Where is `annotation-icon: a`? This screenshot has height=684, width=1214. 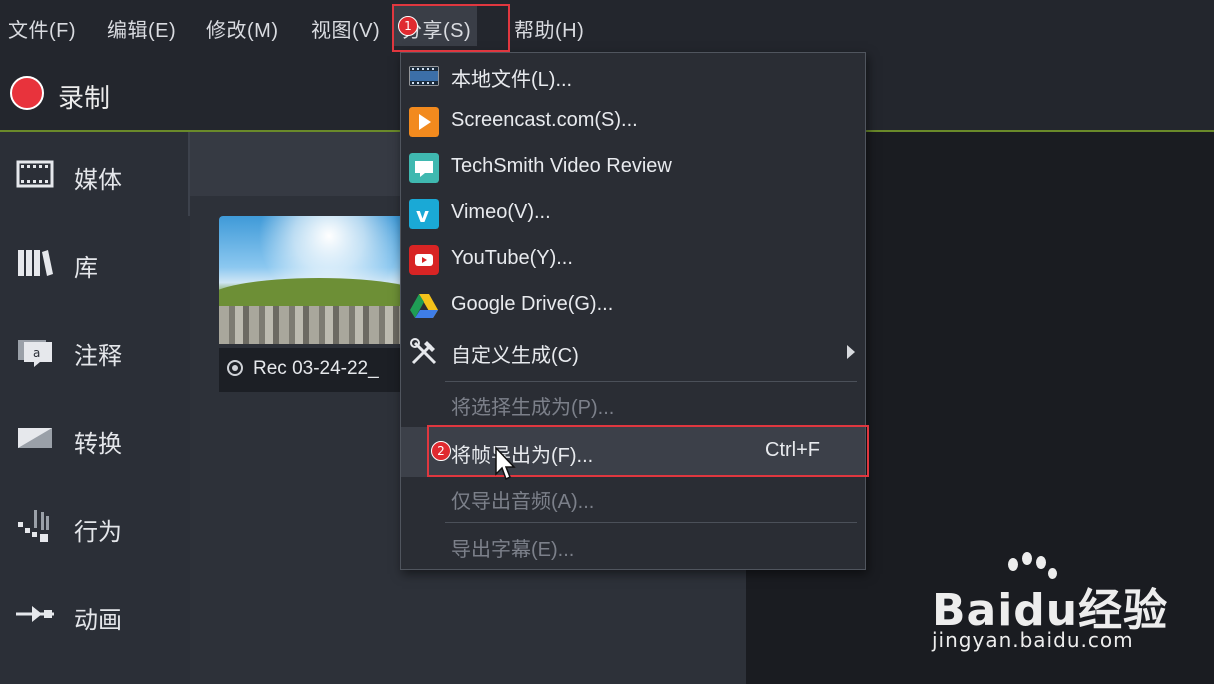 annotation-icon: a is located at coordinates (35, 353).